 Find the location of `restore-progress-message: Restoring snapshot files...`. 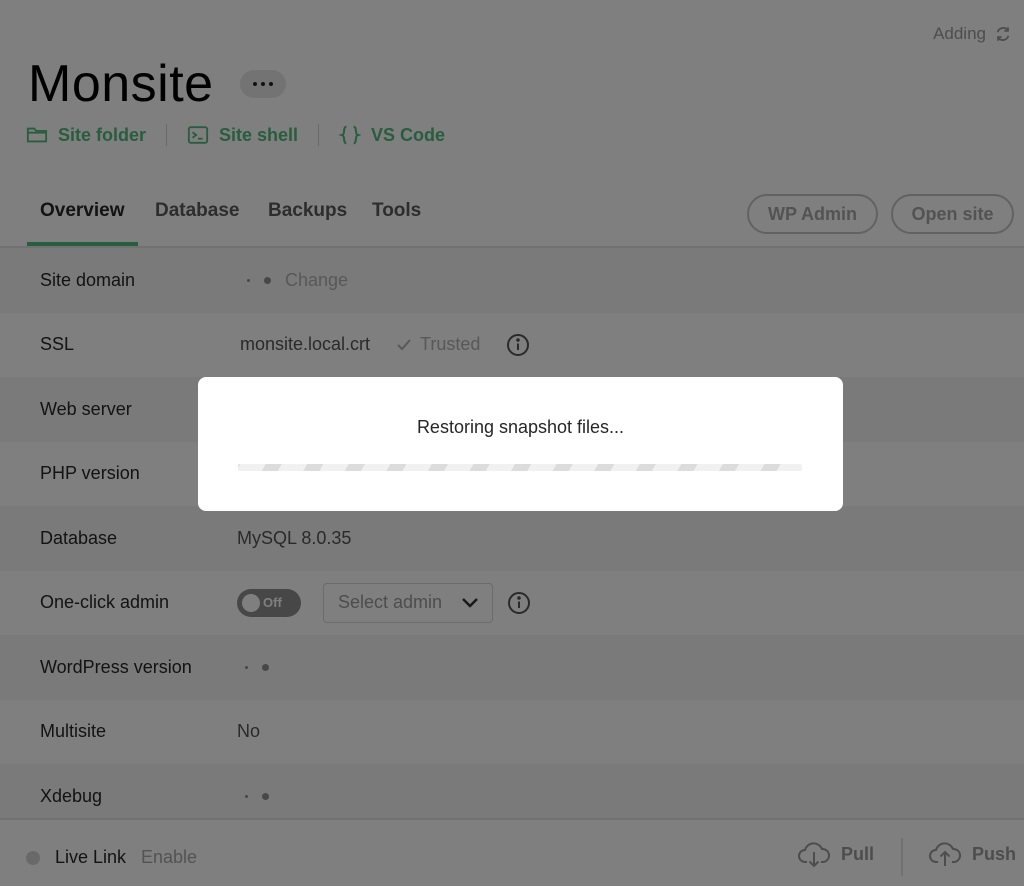

restore-progress-message: Restoring snapshot files... is located at coordinates (520, 427).